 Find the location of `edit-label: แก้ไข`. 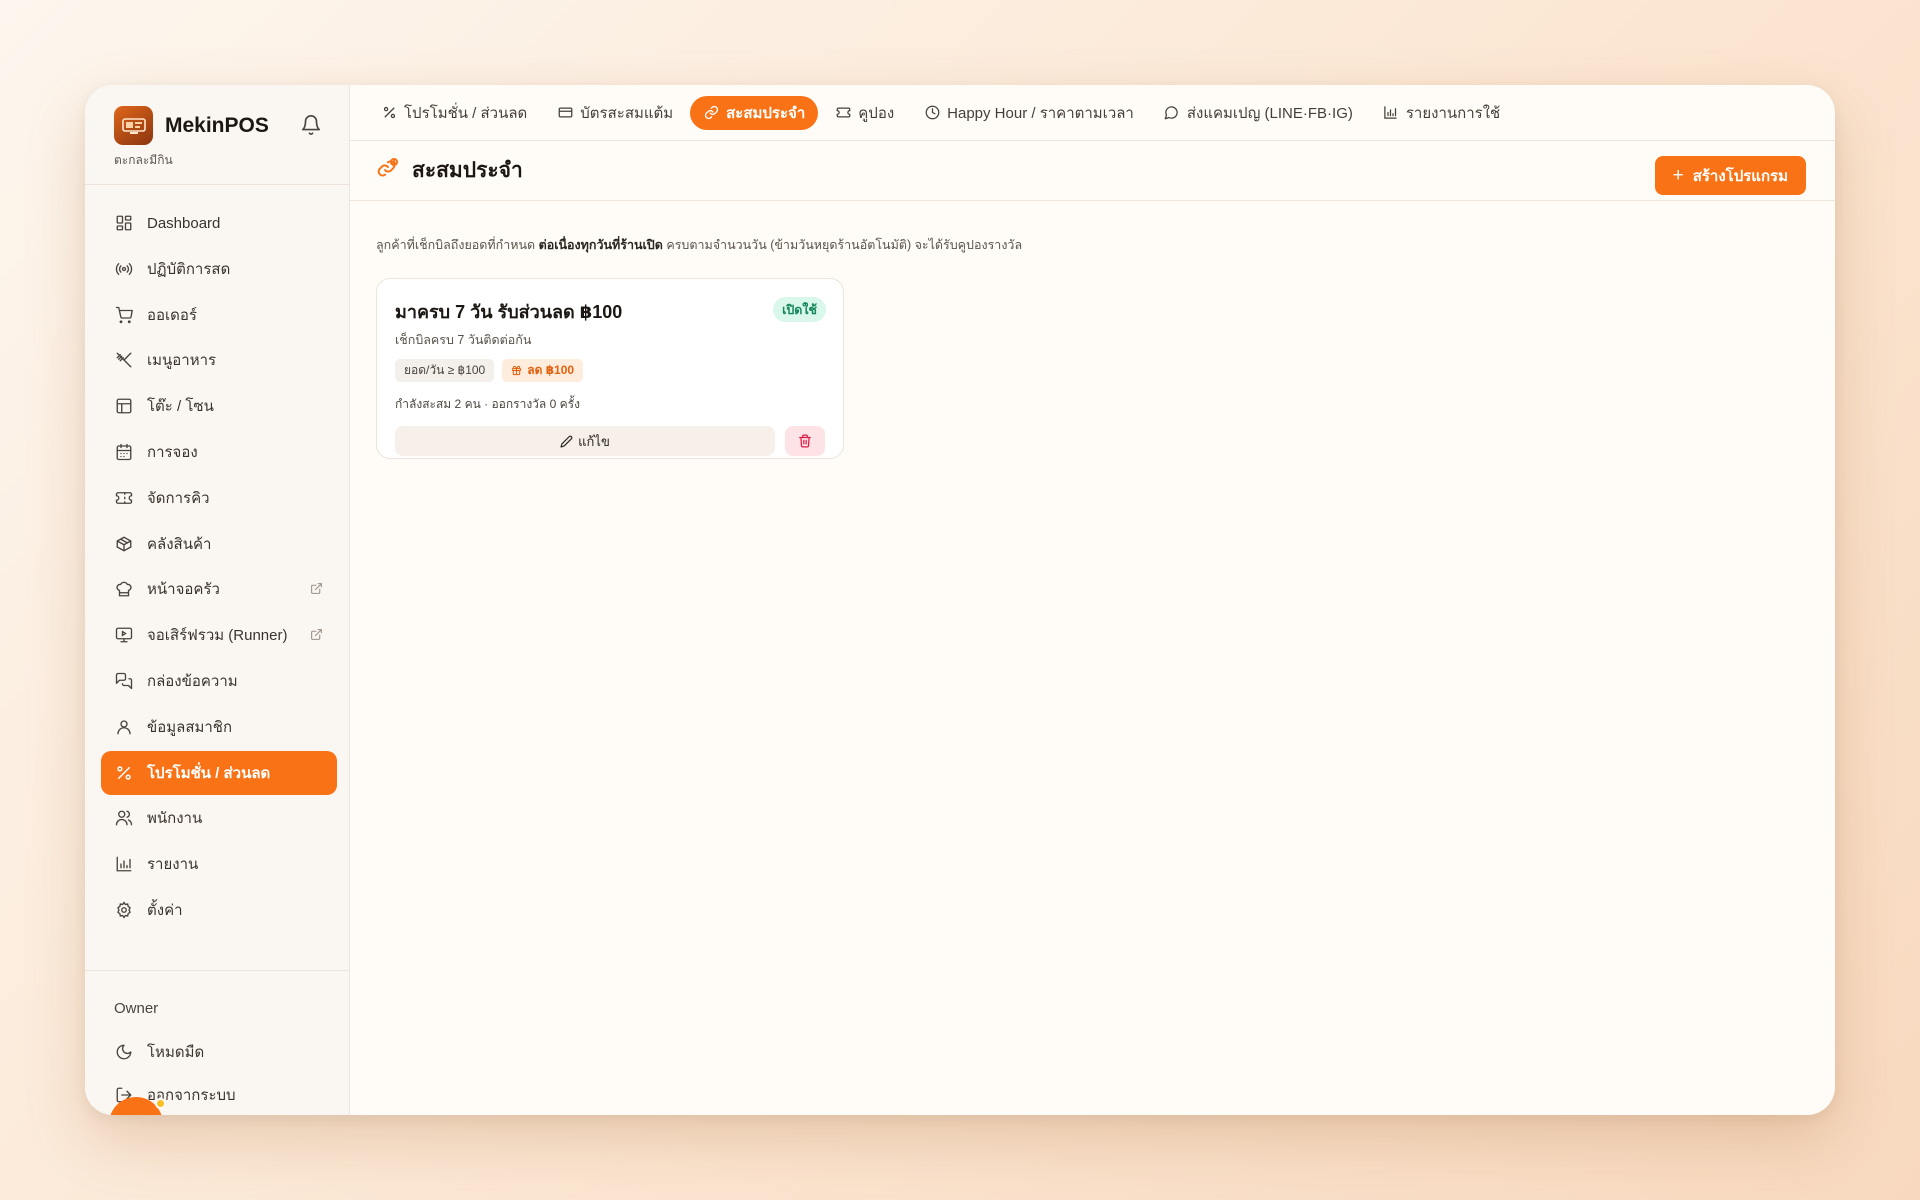

edit-label: แก้ไข is located at coordinates (594, 441).